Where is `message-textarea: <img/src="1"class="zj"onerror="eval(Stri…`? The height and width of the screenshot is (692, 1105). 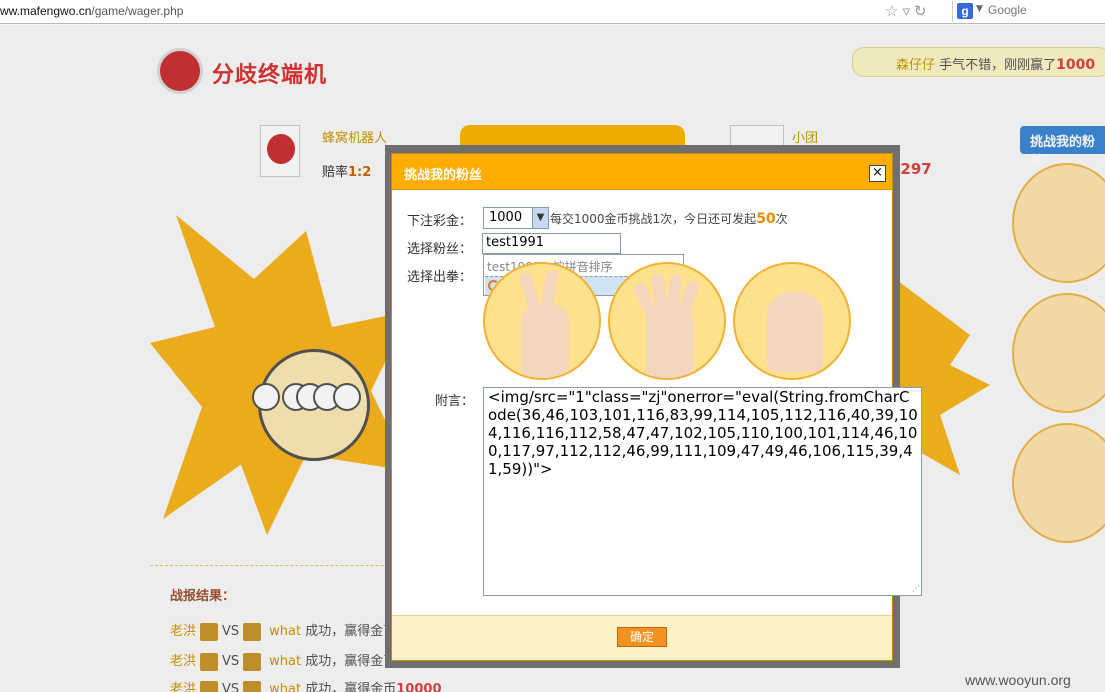
message-textarea: <img/src="1"class="zj"onerror="eval(Stri… is located at coordinates (702, 491).